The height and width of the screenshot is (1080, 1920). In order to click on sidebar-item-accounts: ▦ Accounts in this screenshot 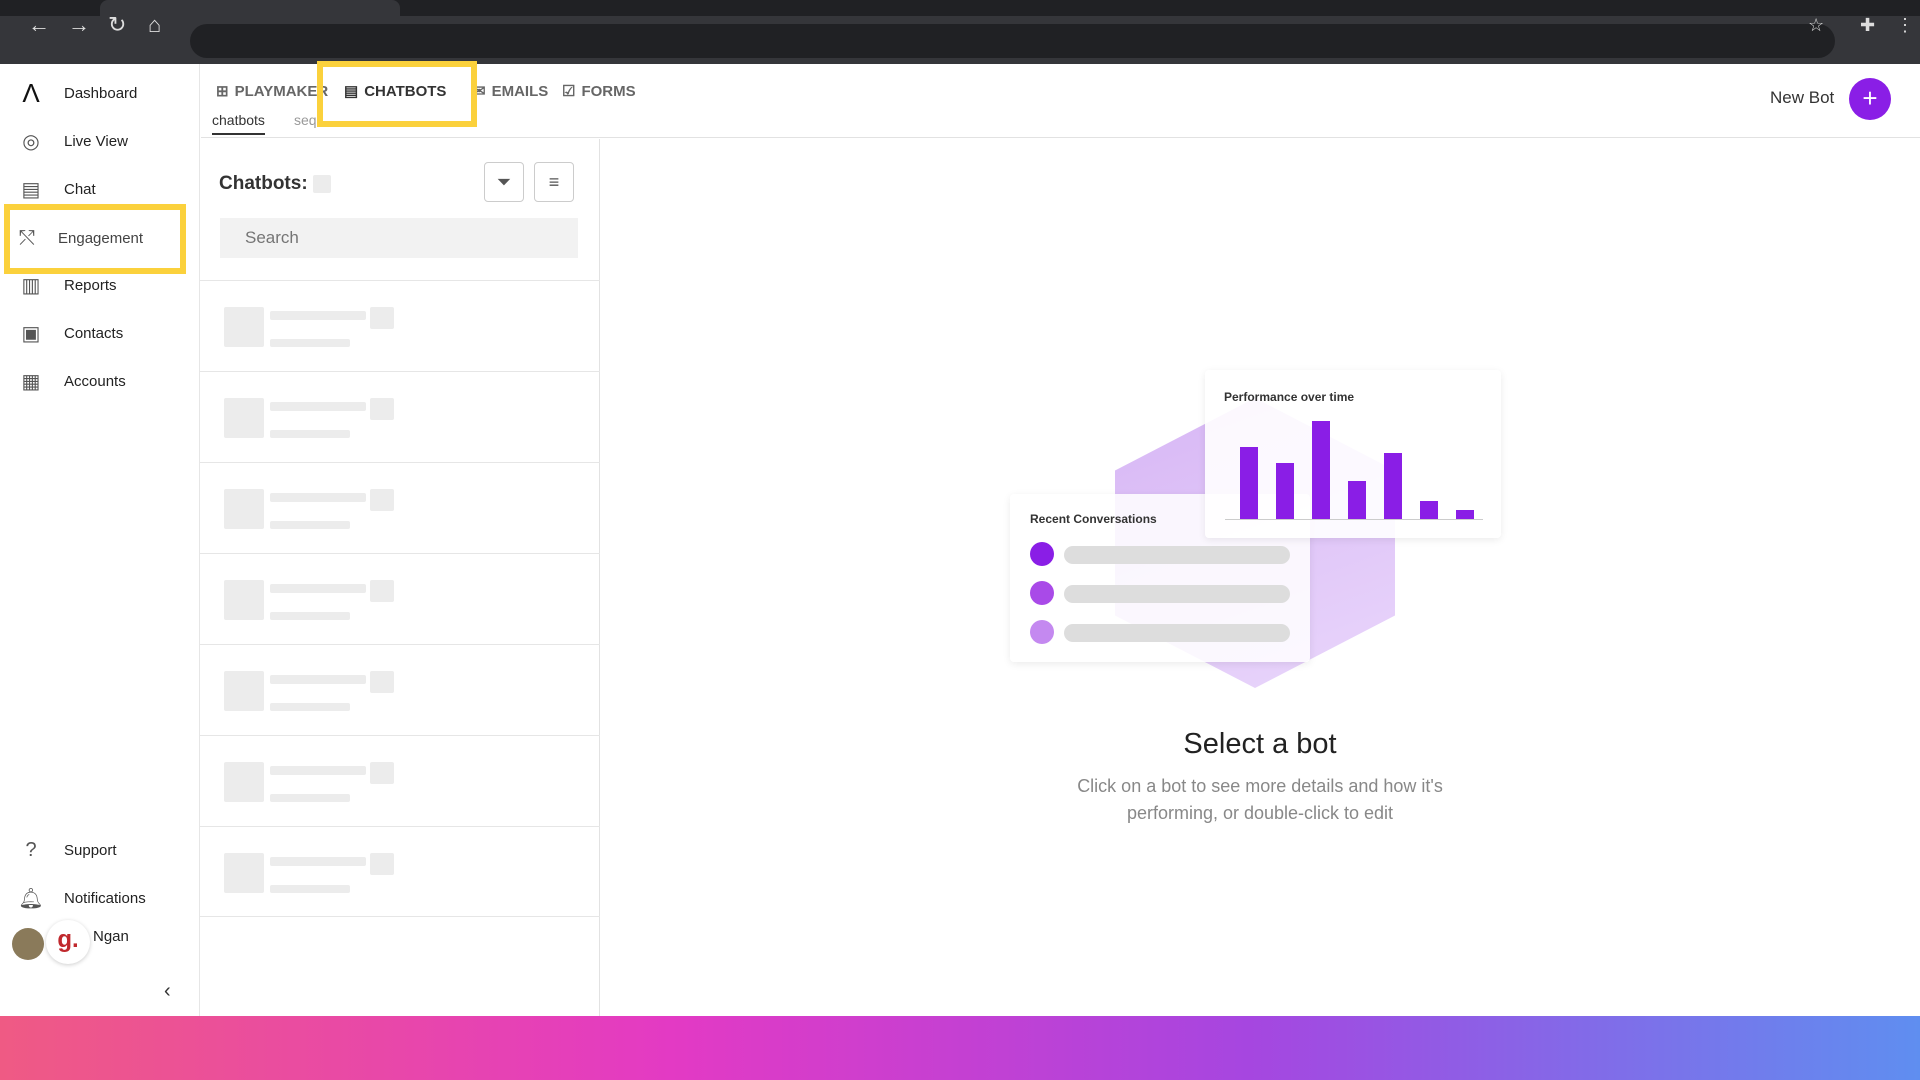, I will do `click(100, 381)`.